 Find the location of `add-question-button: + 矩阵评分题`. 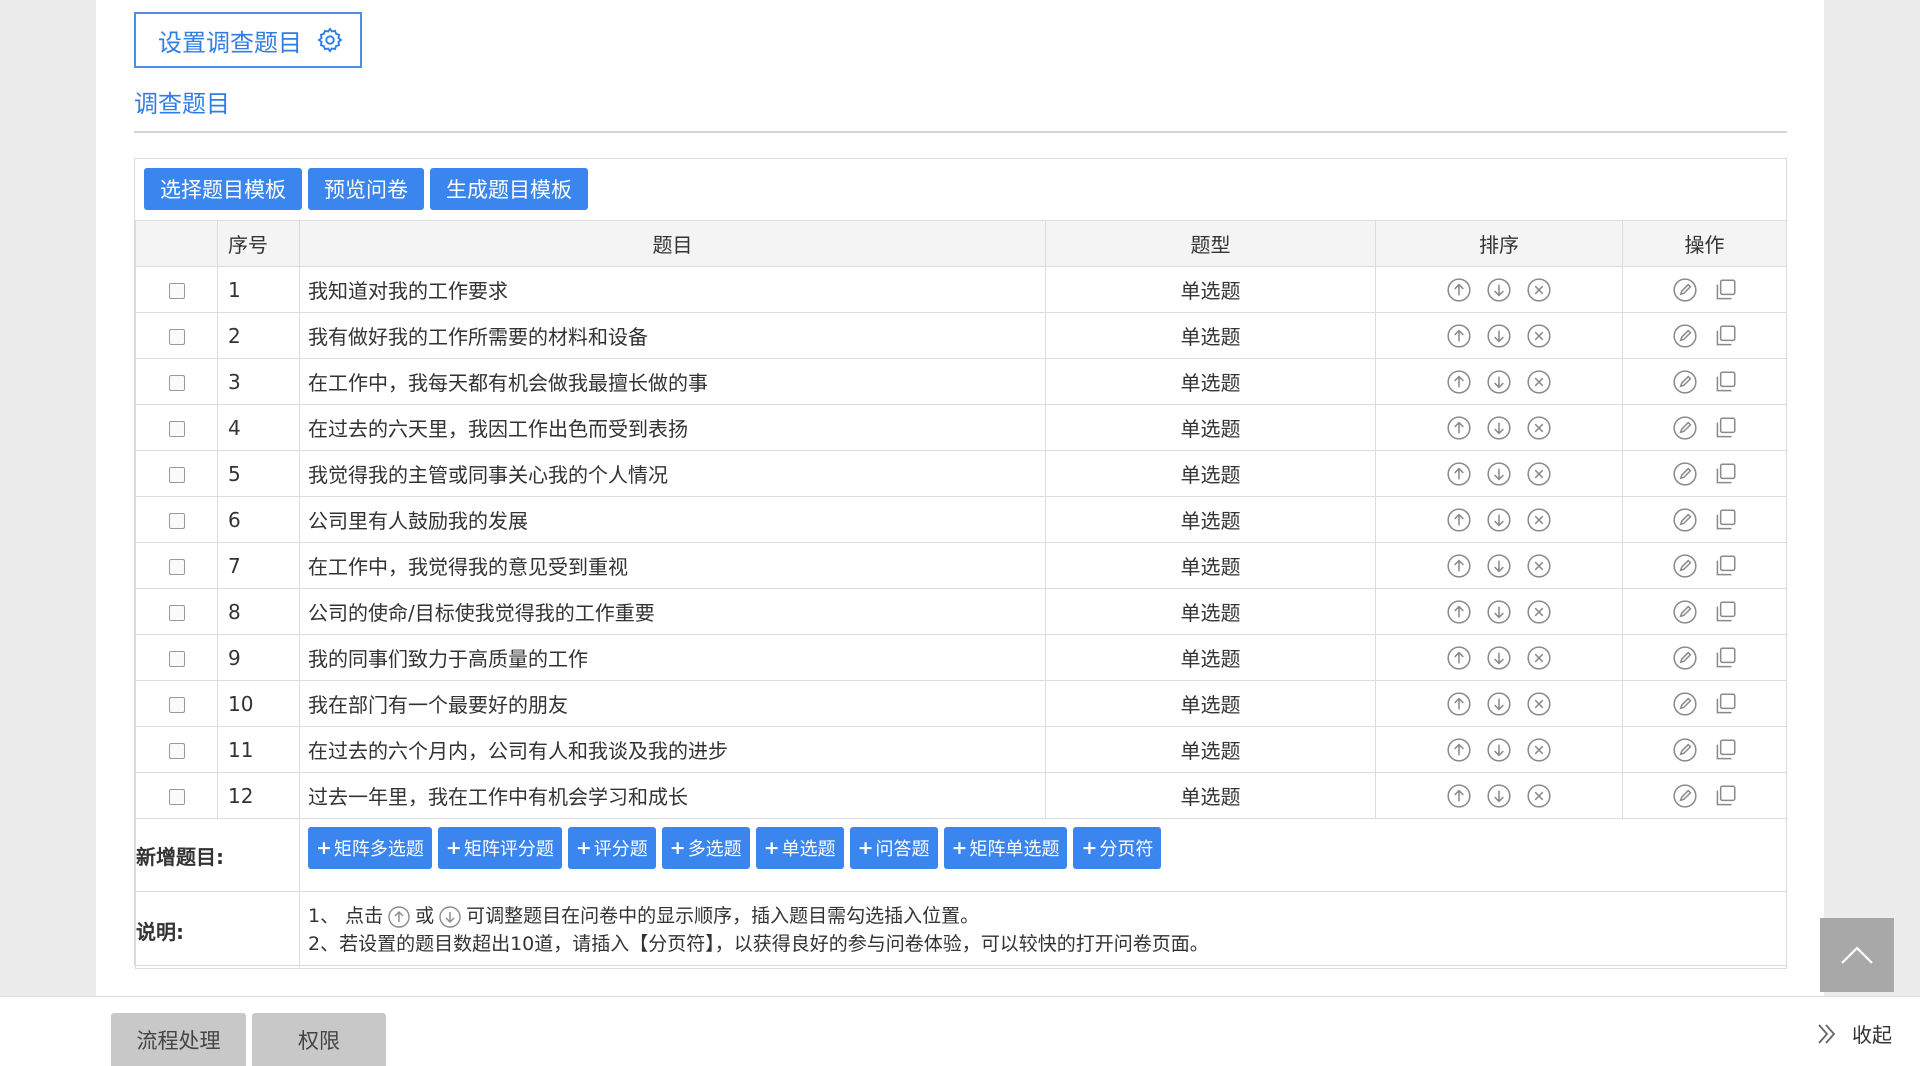

add-question-button: + 矩阵评分题 is located at coordinates (499, 848).